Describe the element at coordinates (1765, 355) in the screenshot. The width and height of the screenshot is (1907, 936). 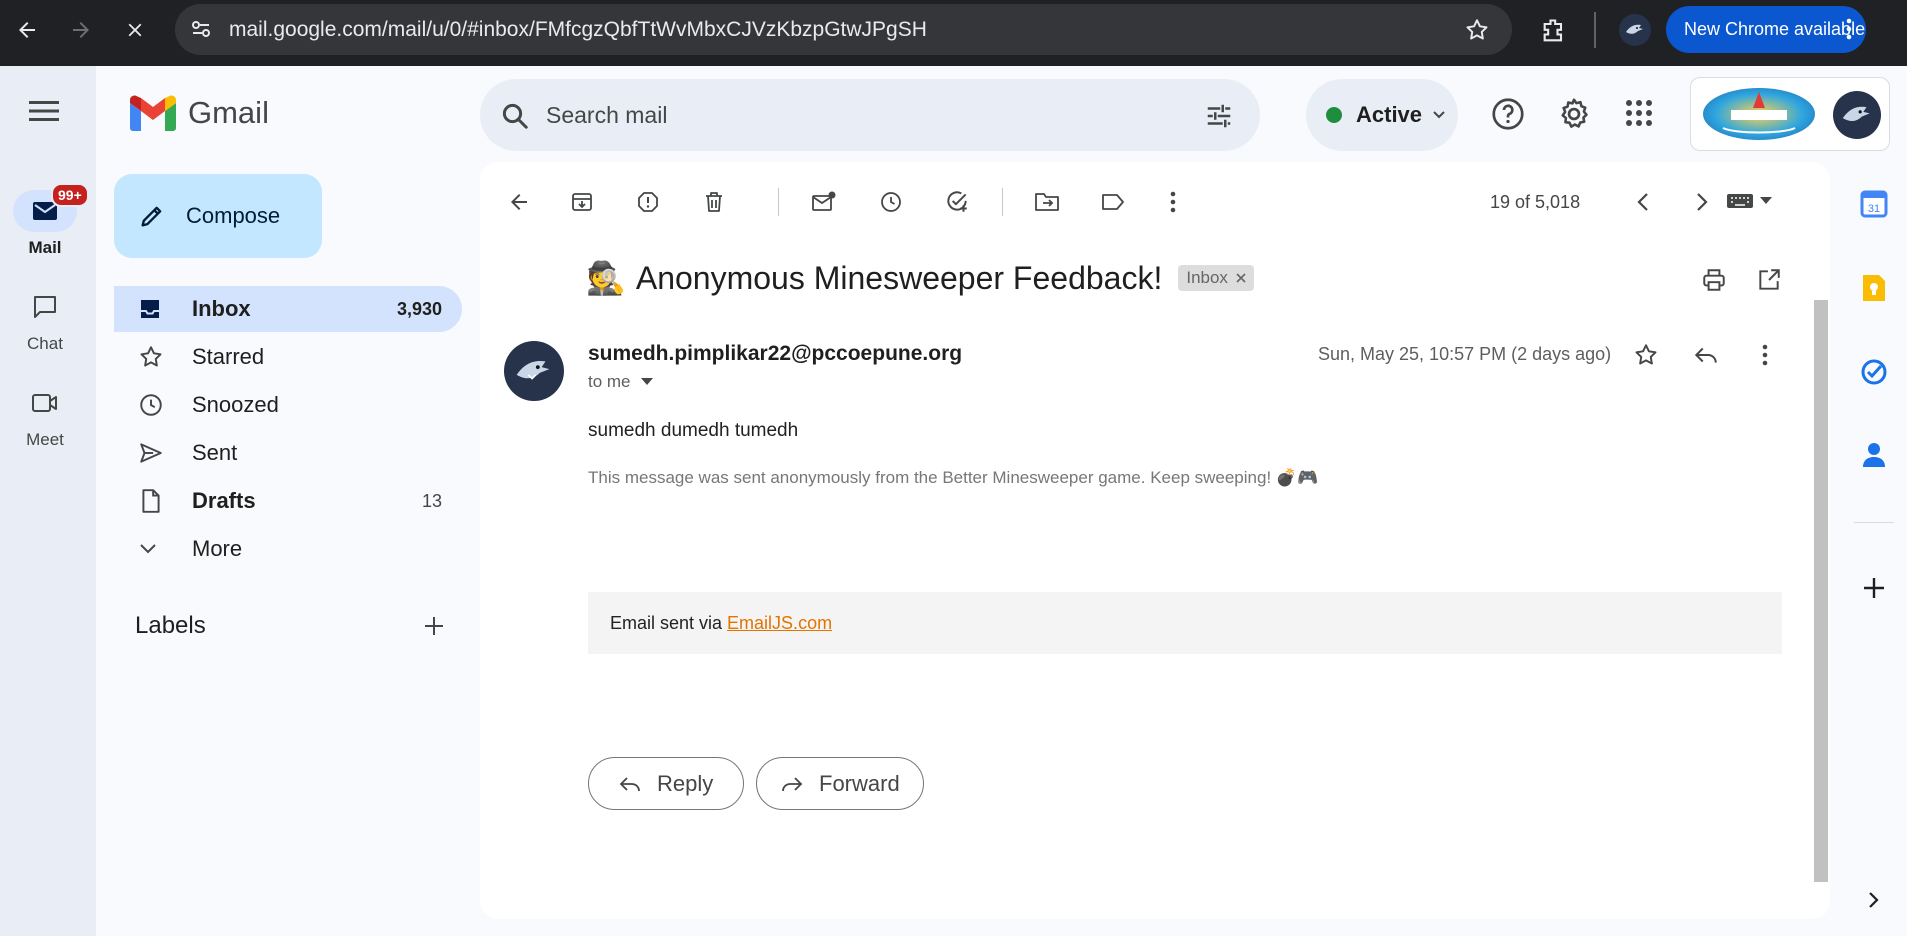
I see `message-more-icon` at that location.